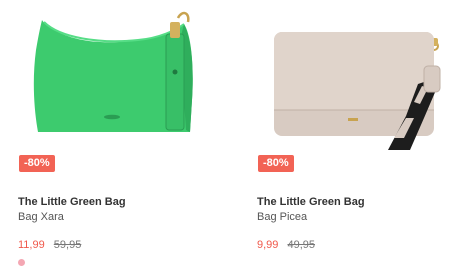 The image size is (475, 274). I want to click on sale-price: 9,99, so click(268, 245).